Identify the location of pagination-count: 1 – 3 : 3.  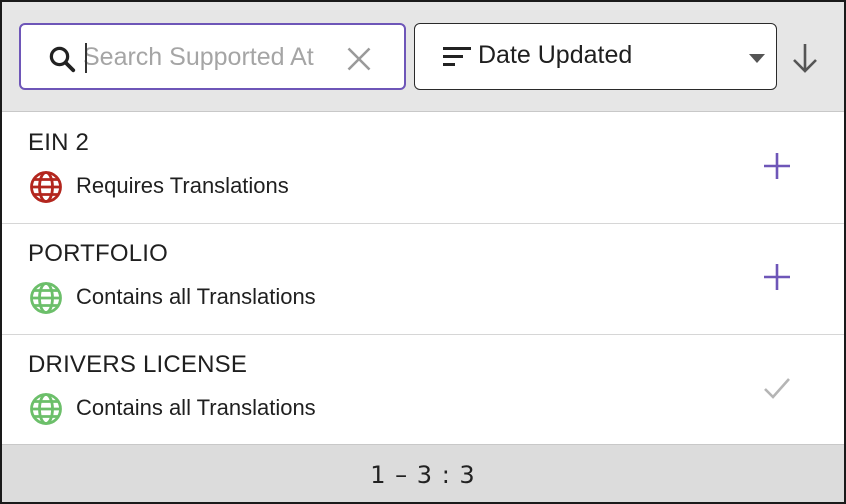
(423, 475).